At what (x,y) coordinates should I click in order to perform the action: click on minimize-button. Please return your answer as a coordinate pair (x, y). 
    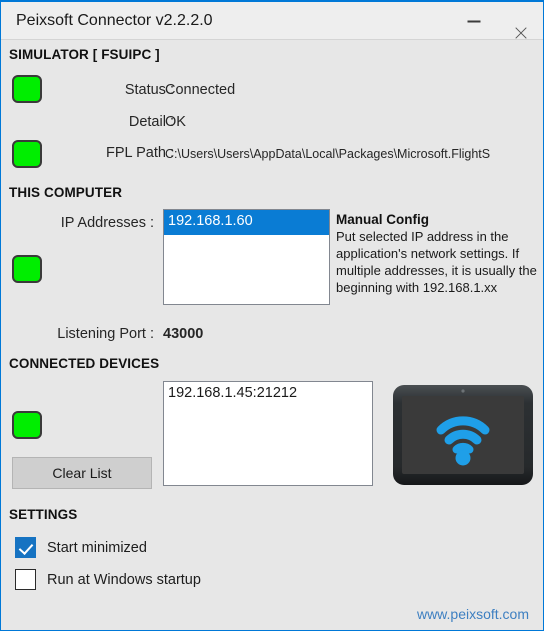
    Looking at the image, I should click on (474, 20).